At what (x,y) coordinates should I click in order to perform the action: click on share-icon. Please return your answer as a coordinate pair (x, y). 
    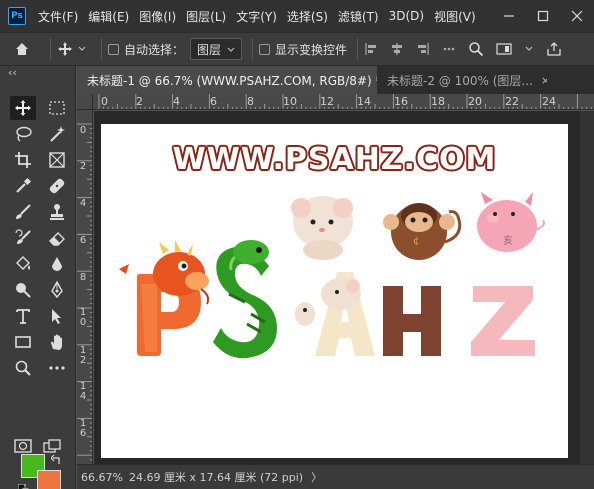
    Looking at the image, I should click on (554, 49).